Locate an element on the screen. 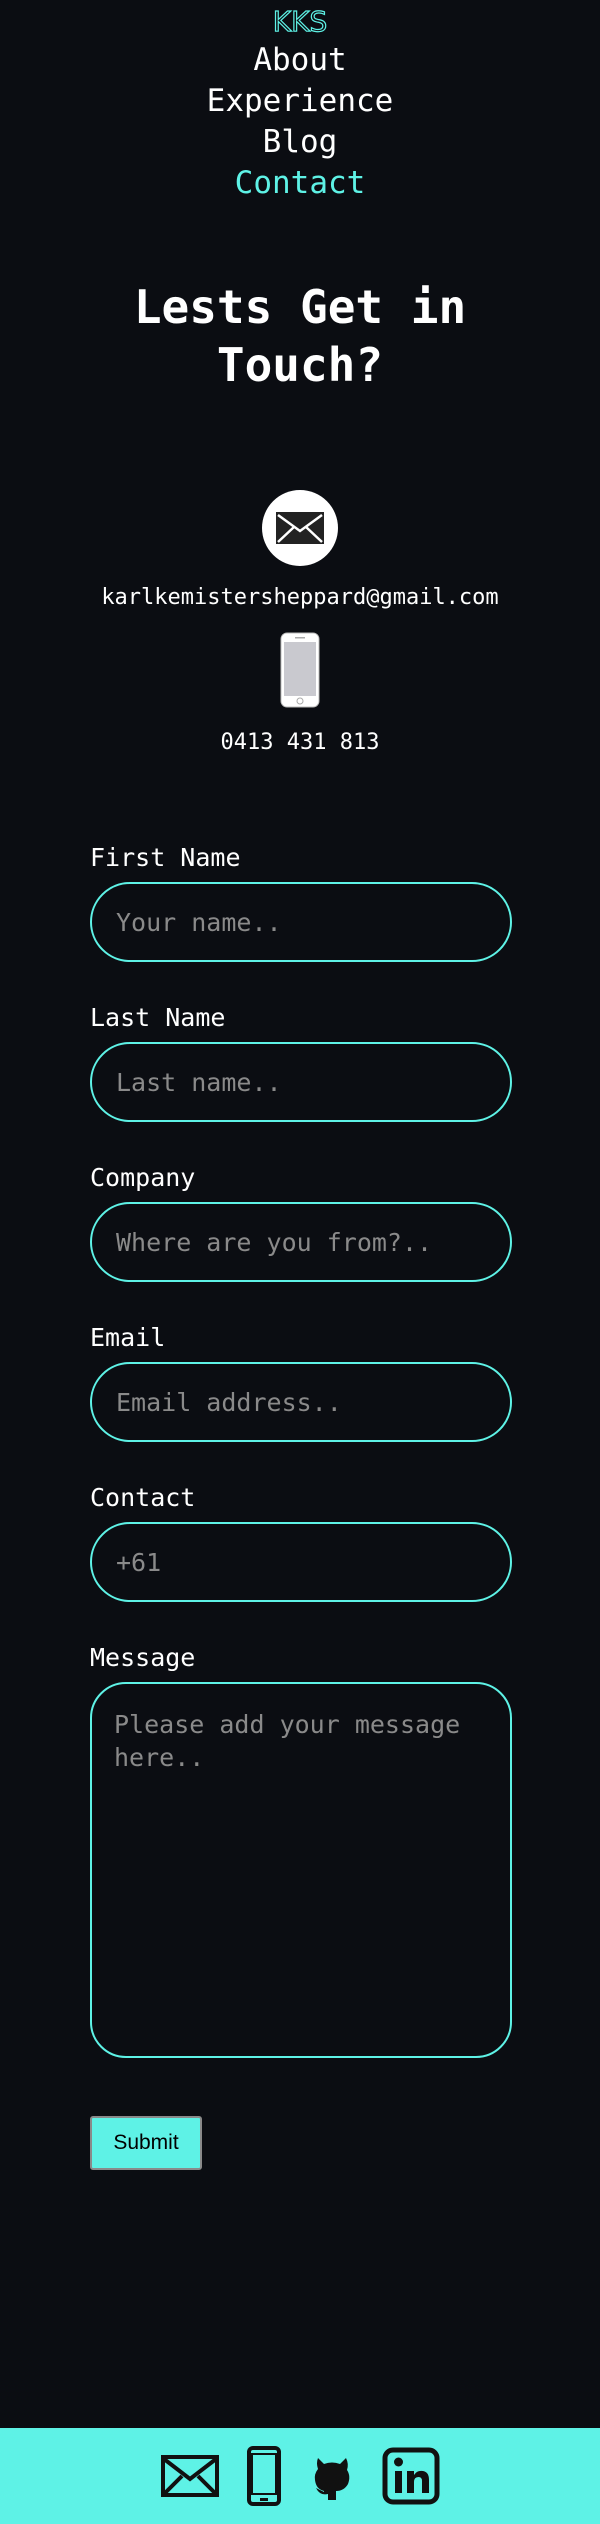  company-group: Company is located at coordinates (301, 1221).